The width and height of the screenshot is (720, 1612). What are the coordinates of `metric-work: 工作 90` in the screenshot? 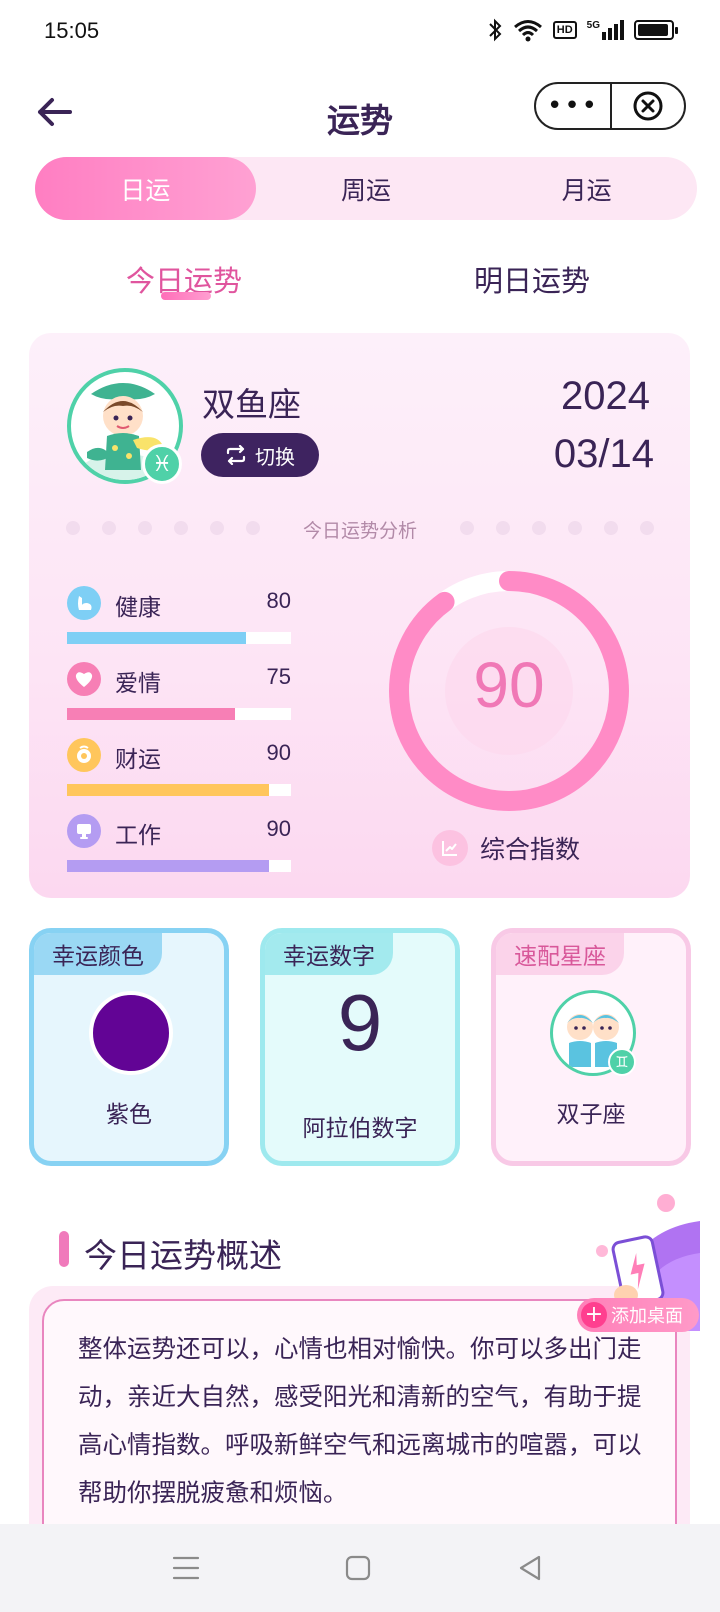 It's located at (179, 844).